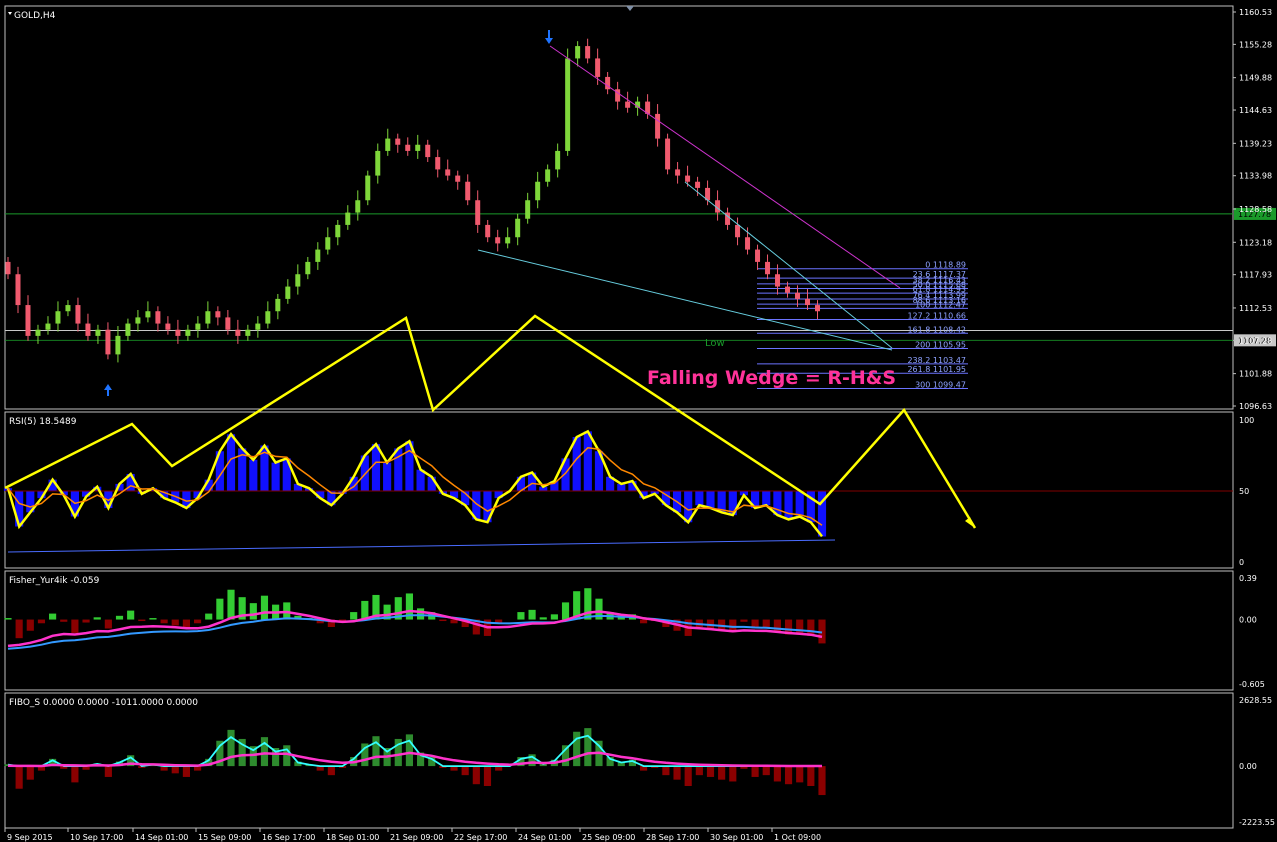  Describe the element at coordinates (940, 304) in the screenshot. I see `fibo-level-label: 100 1112.47` at that location.